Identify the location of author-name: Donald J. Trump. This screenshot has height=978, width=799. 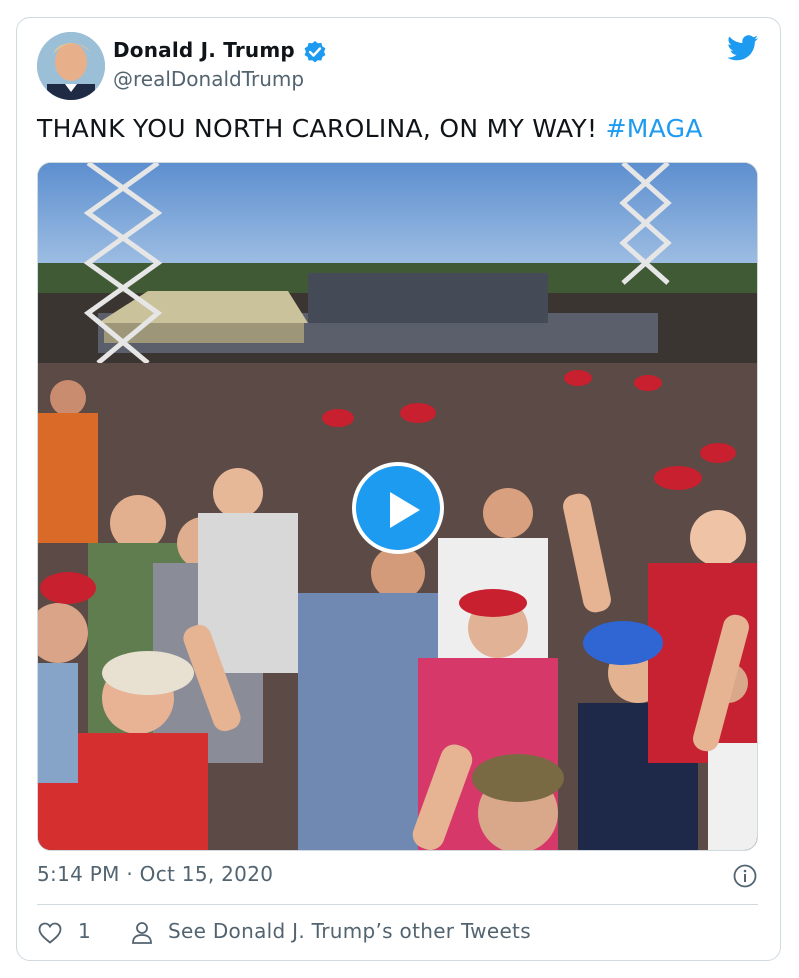
(204, 50).